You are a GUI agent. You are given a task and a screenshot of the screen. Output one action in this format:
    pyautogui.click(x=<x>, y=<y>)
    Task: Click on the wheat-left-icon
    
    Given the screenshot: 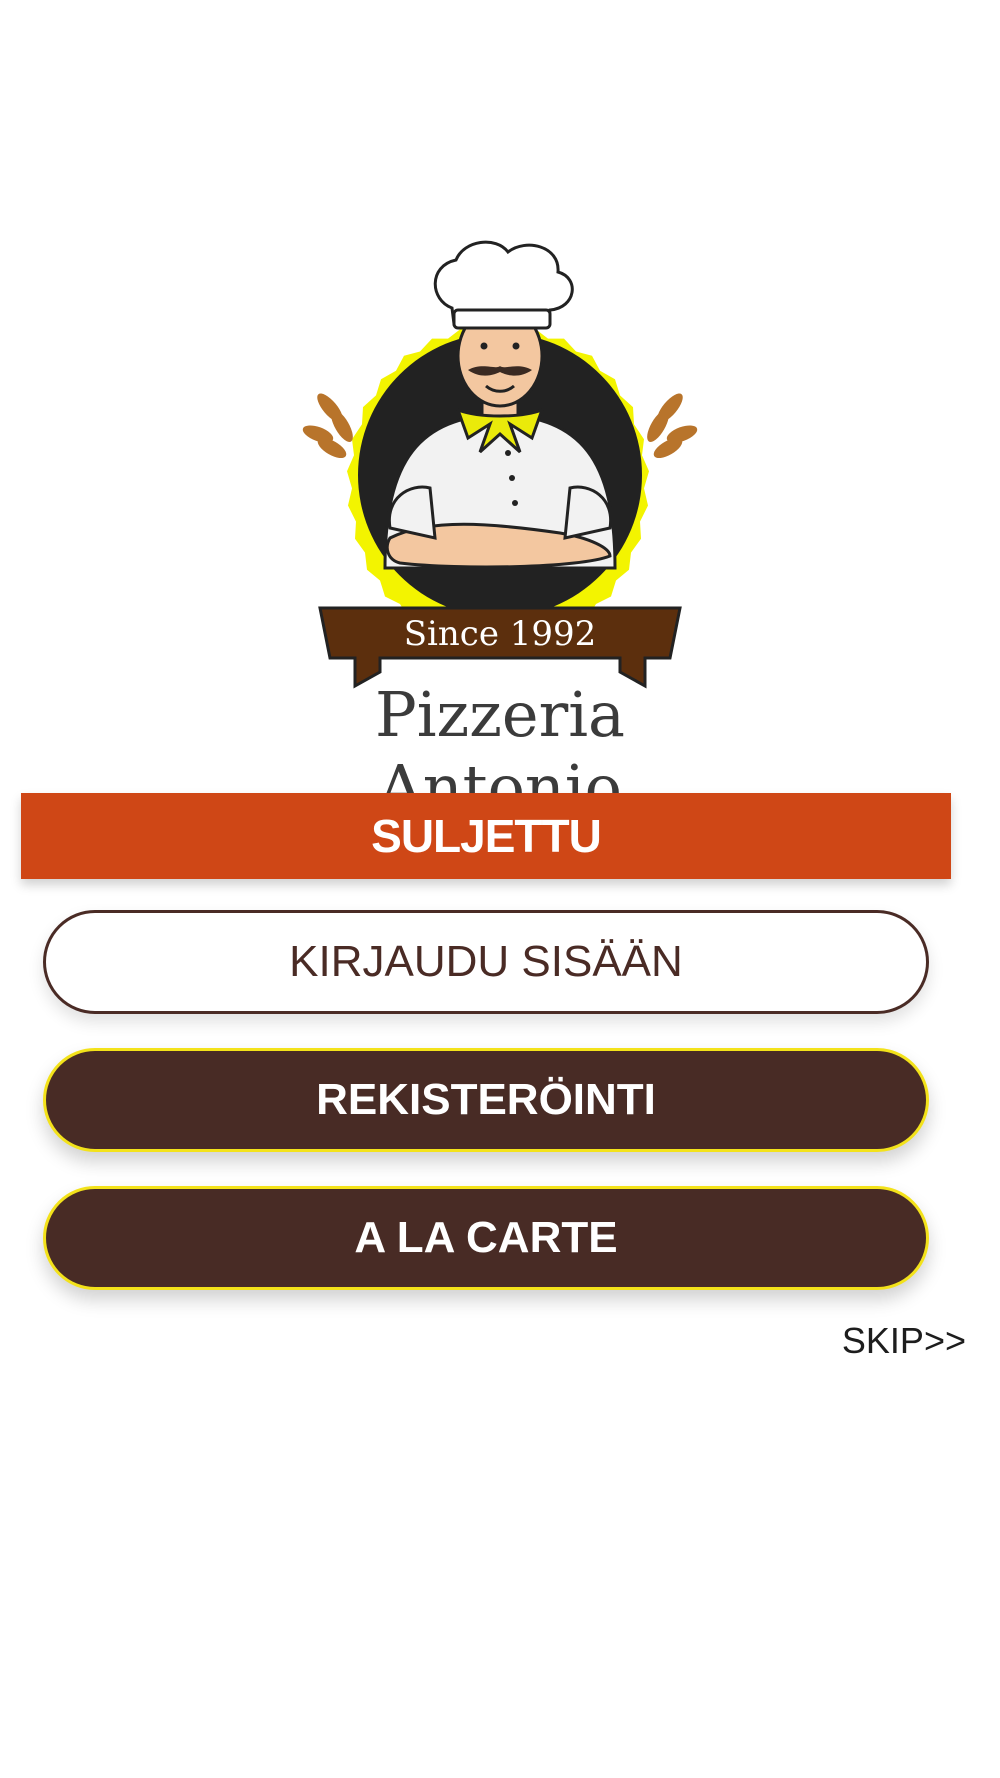 What is the action you would take?
    pyautogui.click(x=327, y=426)
    